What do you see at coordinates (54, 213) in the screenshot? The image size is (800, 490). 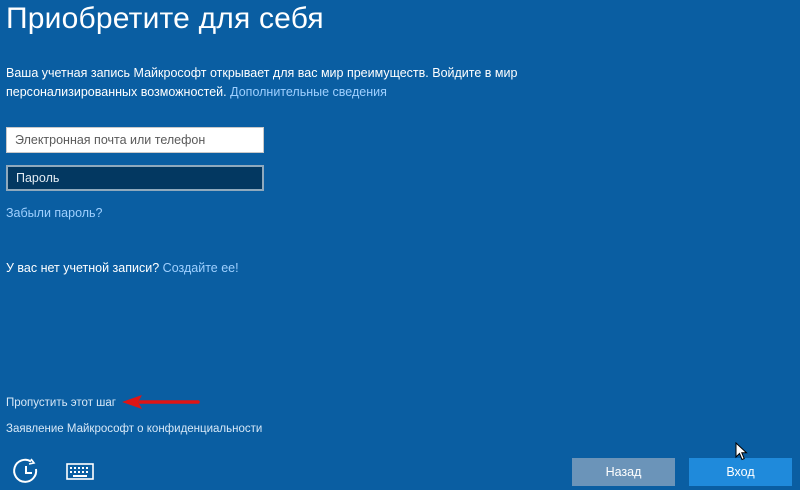 I see `forgot-password-link: Забыли пароль?` at bounding box center [54, 213].